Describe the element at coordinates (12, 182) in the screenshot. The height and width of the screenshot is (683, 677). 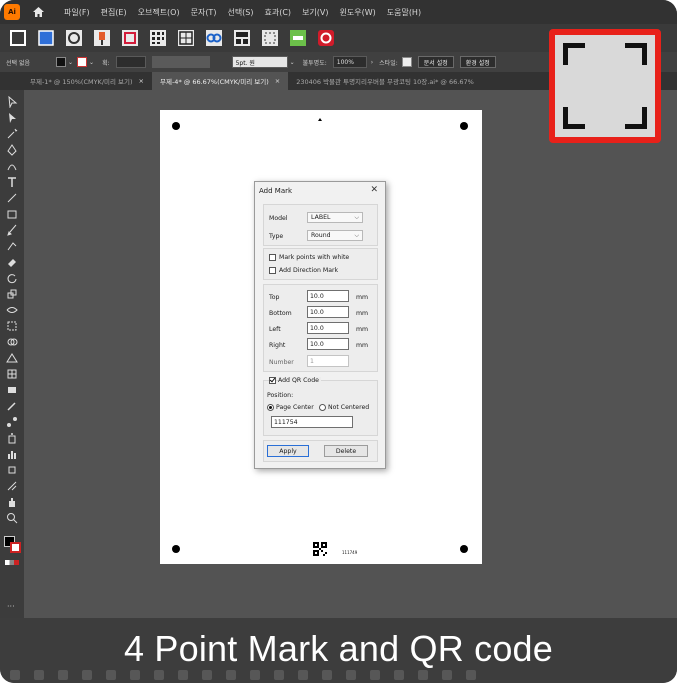
I see `type-tool-icon` at that location.